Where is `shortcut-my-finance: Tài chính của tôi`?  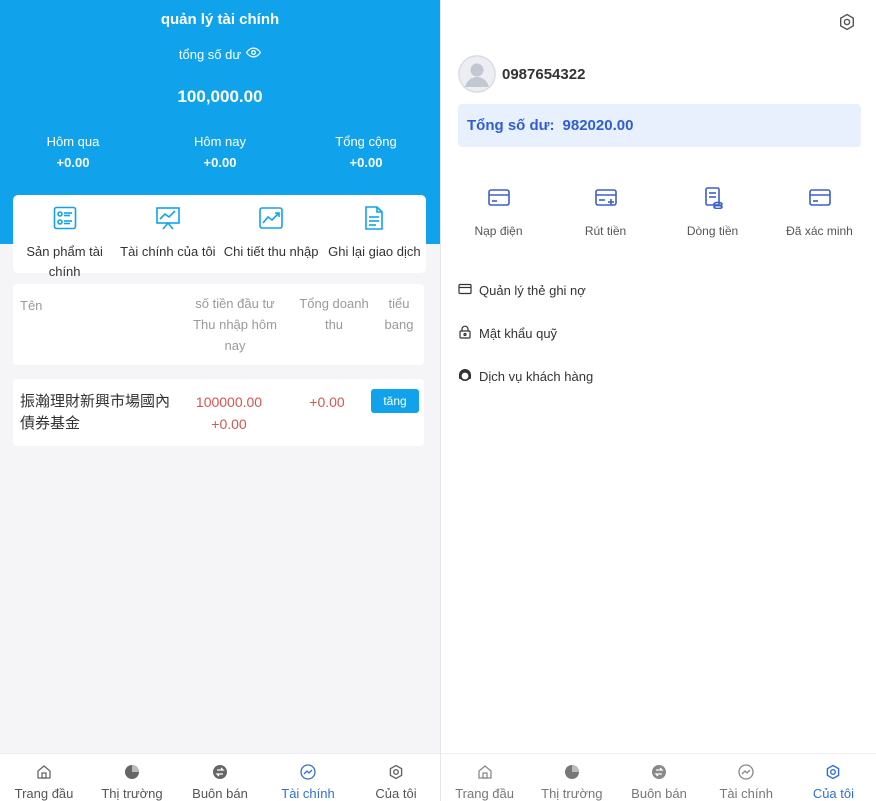
shortcut-my-finance: Tài chính của tôi is located at coordinates (167, 234).